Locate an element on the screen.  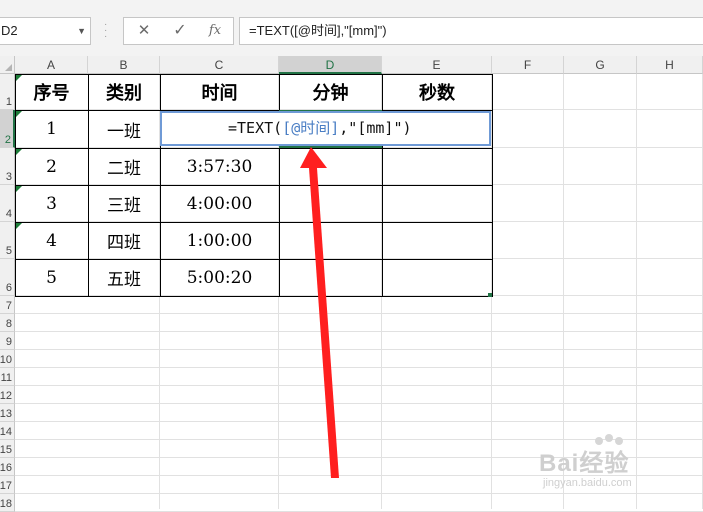
watermark-url: jingyan.baidu.com is located at coordinates (587, 483).